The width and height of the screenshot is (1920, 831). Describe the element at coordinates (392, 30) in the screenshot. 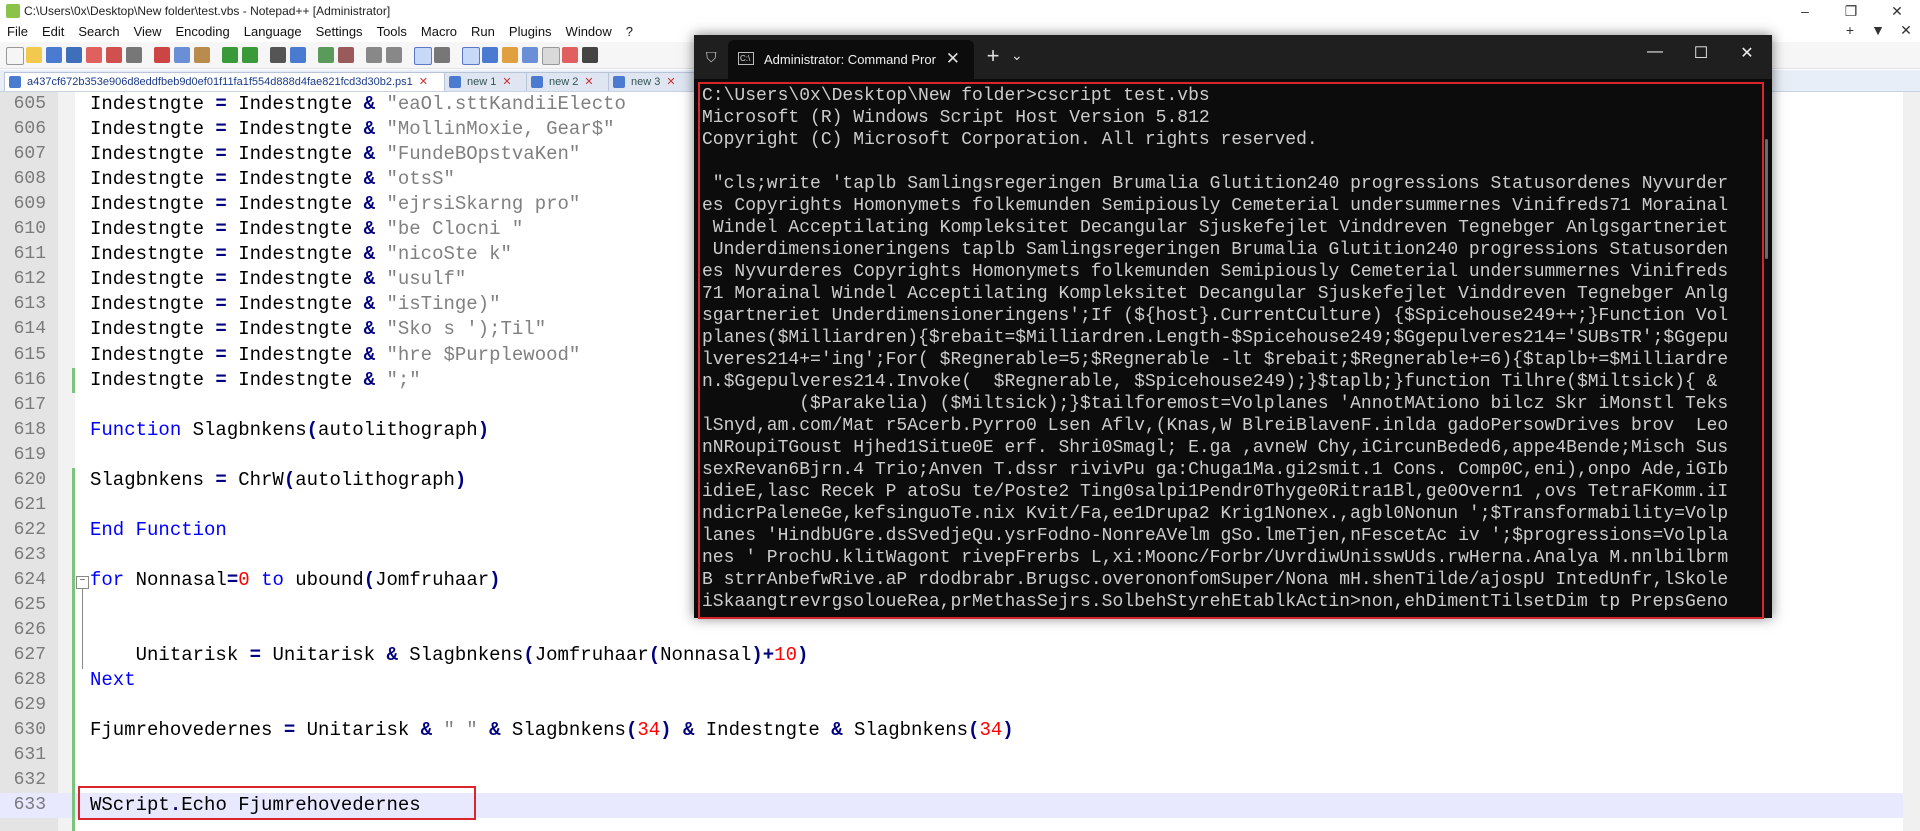

I see `menu-tools: Tools` at that location.